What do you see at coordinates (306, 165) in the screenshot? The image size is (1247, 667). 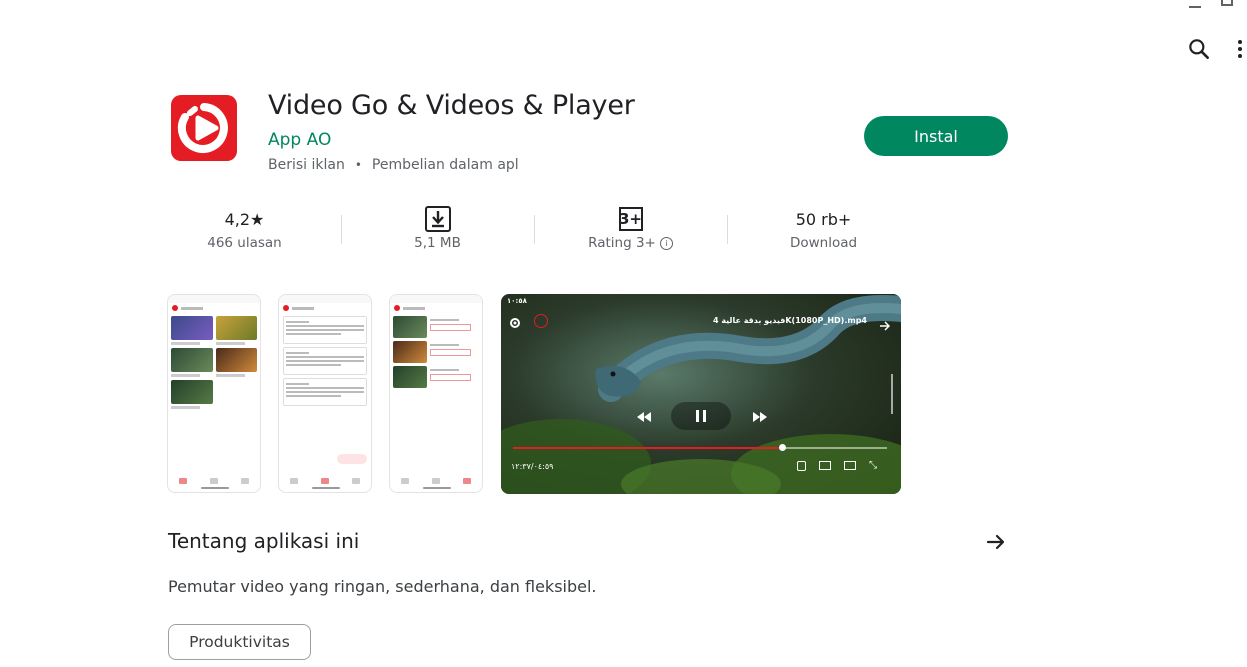 I see `ads-label: Berisi iklan` at bounding box center [306, 165].